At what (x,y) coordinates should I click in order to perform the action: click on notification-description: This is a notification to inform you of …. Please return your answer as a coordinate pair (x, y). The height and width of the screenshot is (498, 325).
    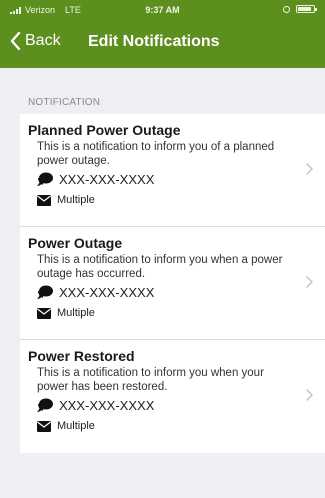
    Looking at the image, I should click on (156, 154).